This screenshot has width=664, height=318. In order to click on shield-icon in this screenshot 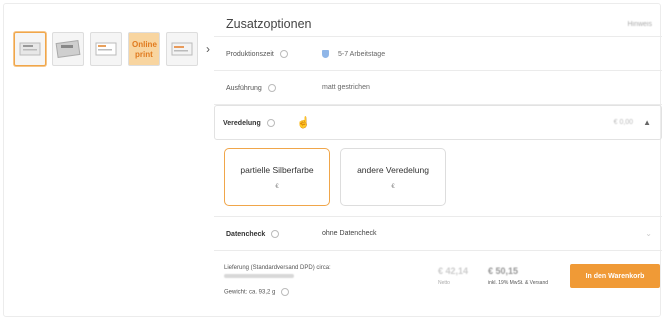, I will do `click(325, 53)`.